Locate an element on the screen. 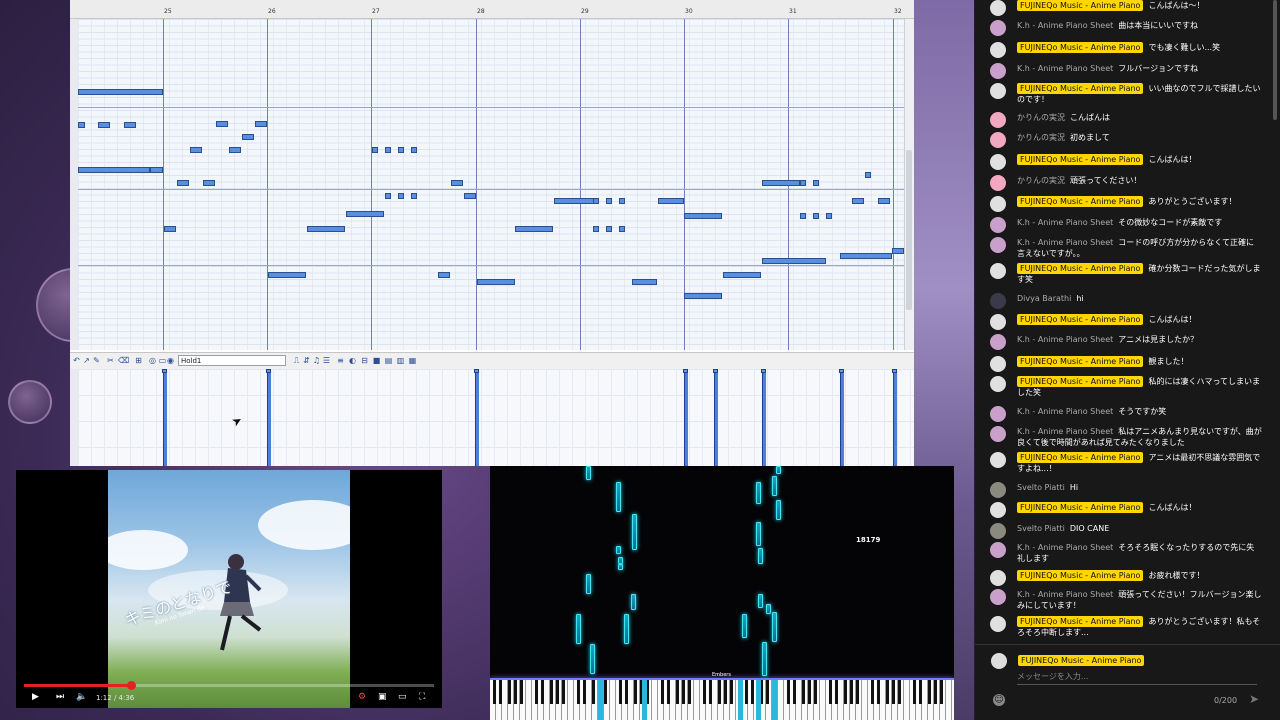  velocity-editor is located at coordinates (496, 417).